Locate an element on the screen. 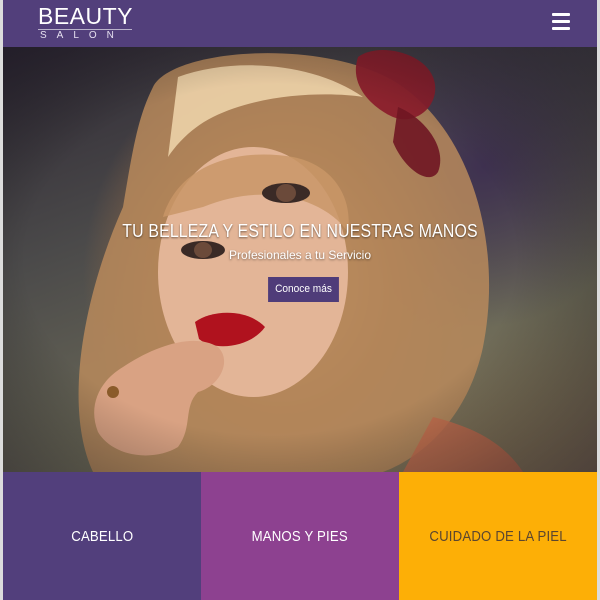 The width and height of the screenshot is (600, 600). logo-title: BEAUTY is located at coordinates (86, 16).